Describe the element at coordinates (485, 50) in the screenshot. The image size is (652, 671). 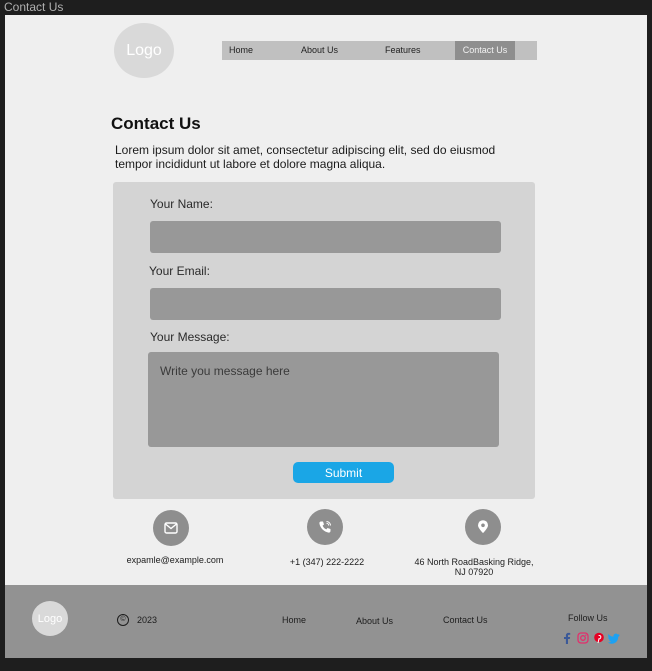
I see `nav-item-contact-us: Contact Us` at that location.